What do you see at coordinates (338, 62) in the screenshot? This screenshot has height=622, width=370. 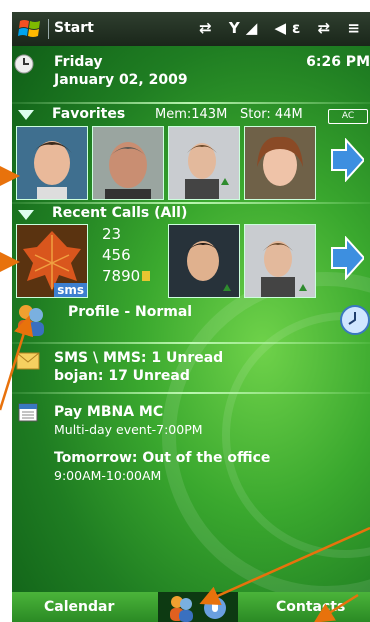 I see `clock-time: 6:26 PM` at bounding box center [338, 62].